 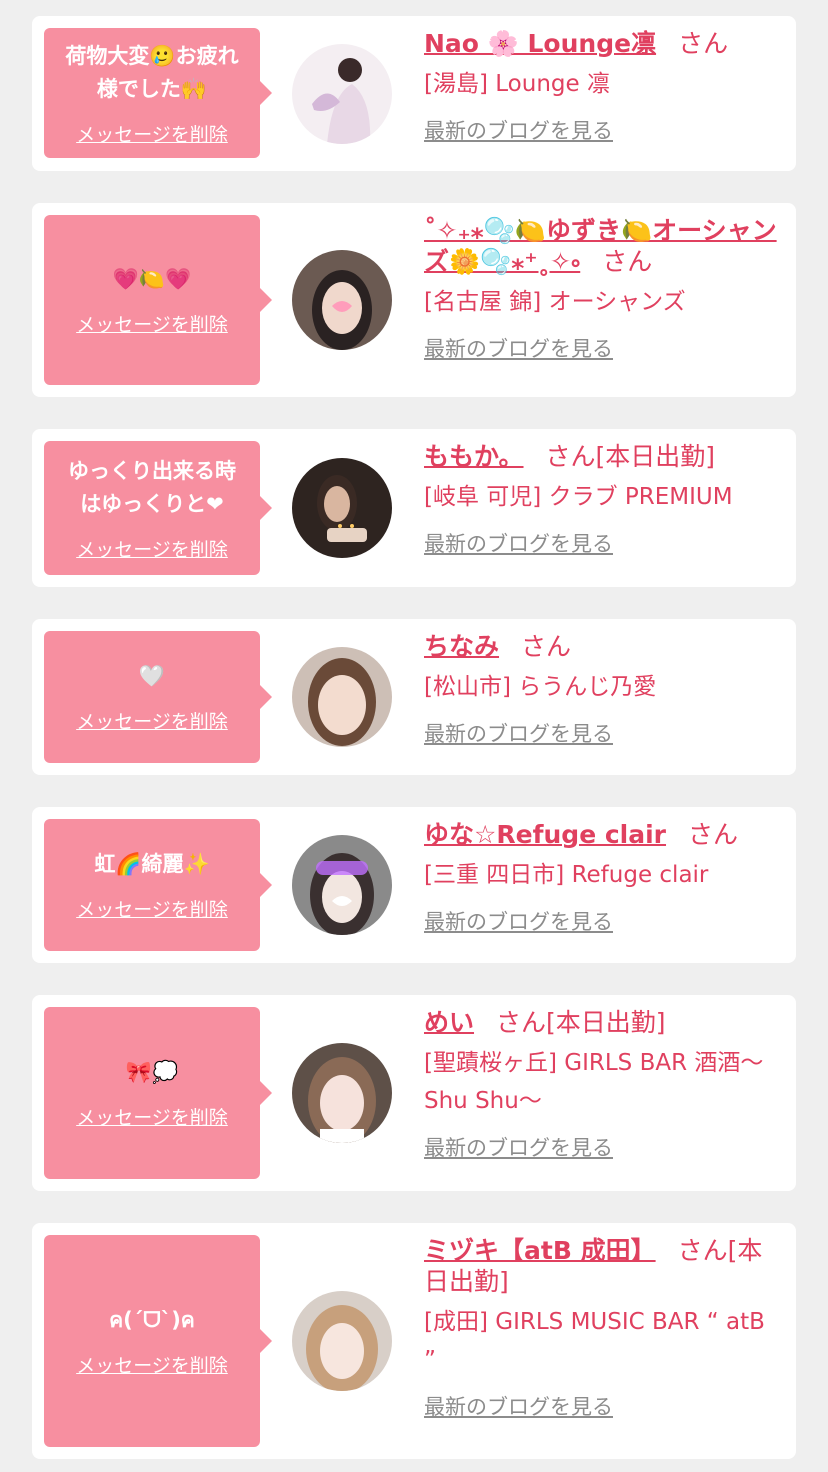 I want to click on message-bubble: ゆっくり出来る時 はゆっくりと❤︎ メッセージを削除, so click(x=158, y=508).